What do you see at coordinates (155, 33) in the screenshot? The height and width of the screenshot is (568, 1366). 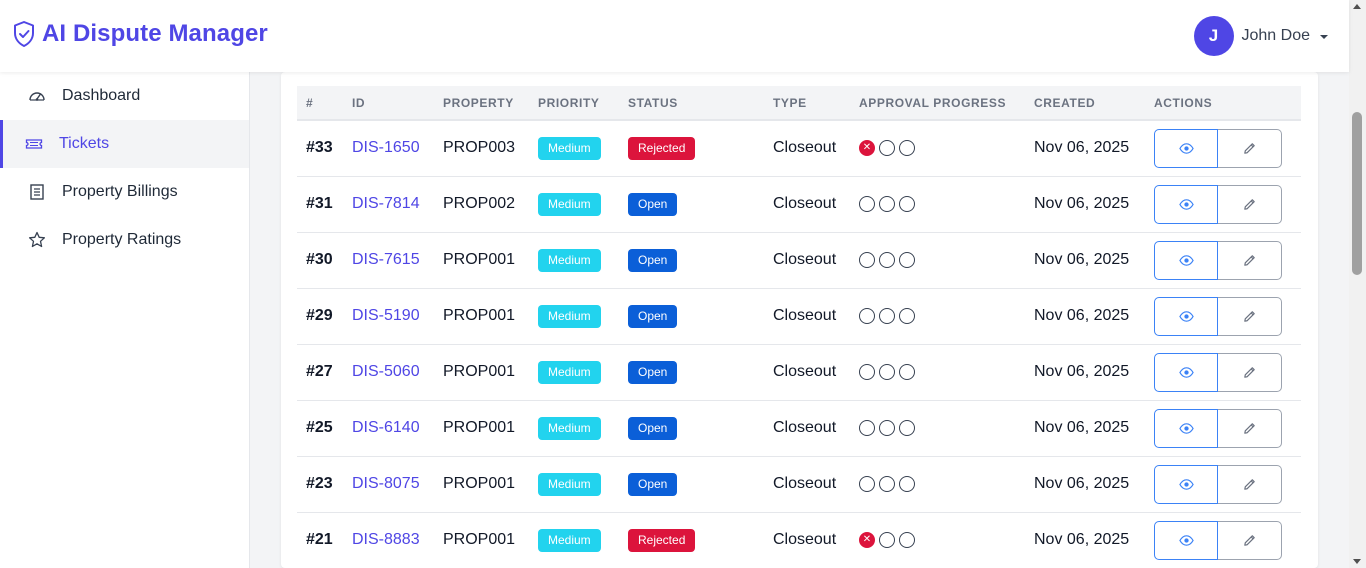 I see `app-title: AI Dispute Manager` at bounding box center [155, 33].